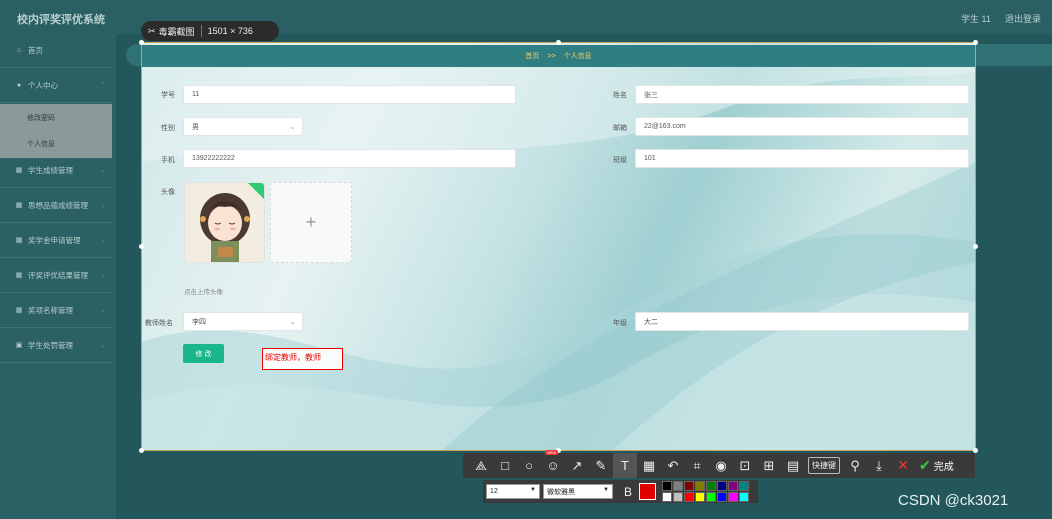 This screenshot has height=519, width=1052. I want to click on rectangle-tool-button: □, so click(505, 465).